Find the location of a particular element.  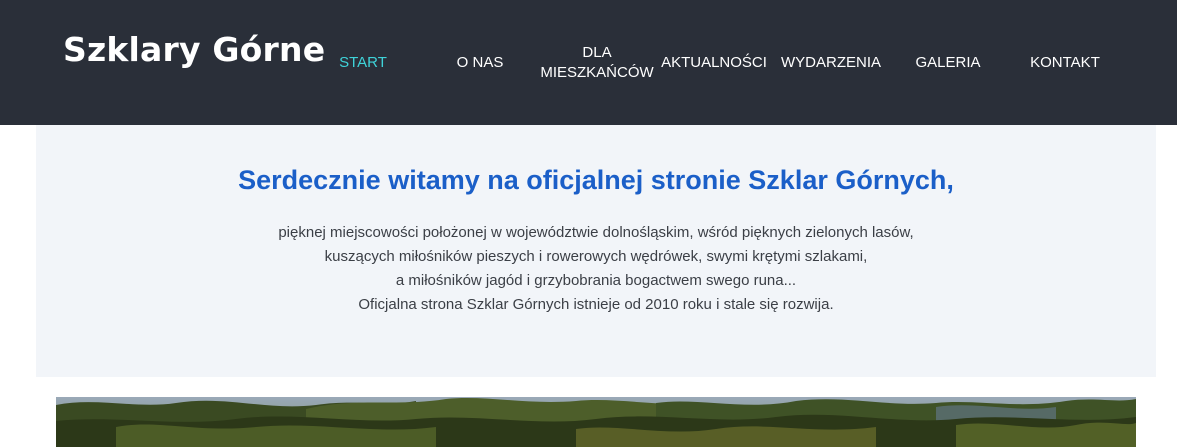

nav-item-kontakt: KONTAKT is located at coordinates (1065, 62).